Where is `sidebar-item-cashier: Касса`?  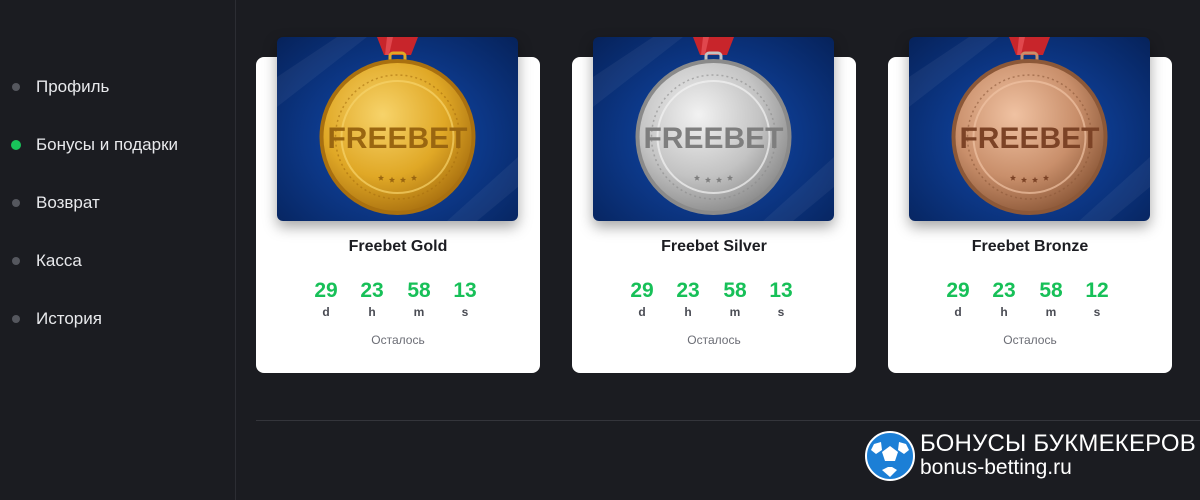
sidebar-item-cashier: Касса is located at coordinates (47, 261).